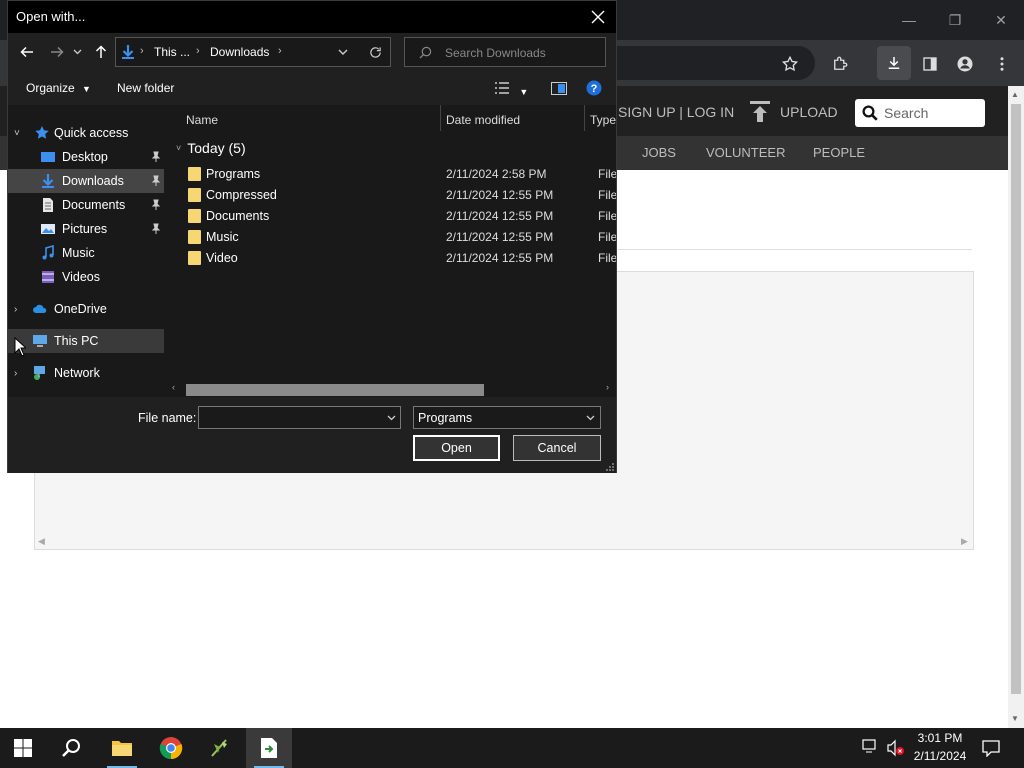 This screenshot has width=1024, height=768. Describe the element at coordinates (71, 748) in the screenshot. I see `search-taskbar-button` at that location.